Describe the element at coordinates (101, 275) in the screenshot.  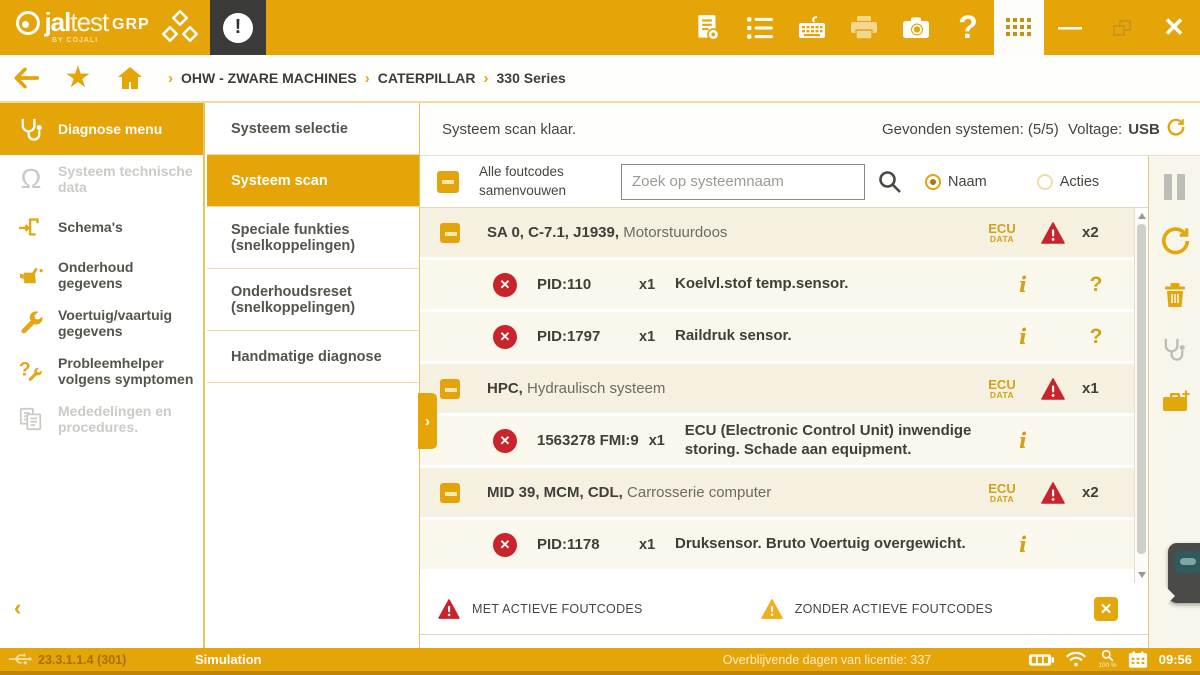
I see `sidebar-item-onderhoud-gegevens: Onderhoud gegevens` at that location.